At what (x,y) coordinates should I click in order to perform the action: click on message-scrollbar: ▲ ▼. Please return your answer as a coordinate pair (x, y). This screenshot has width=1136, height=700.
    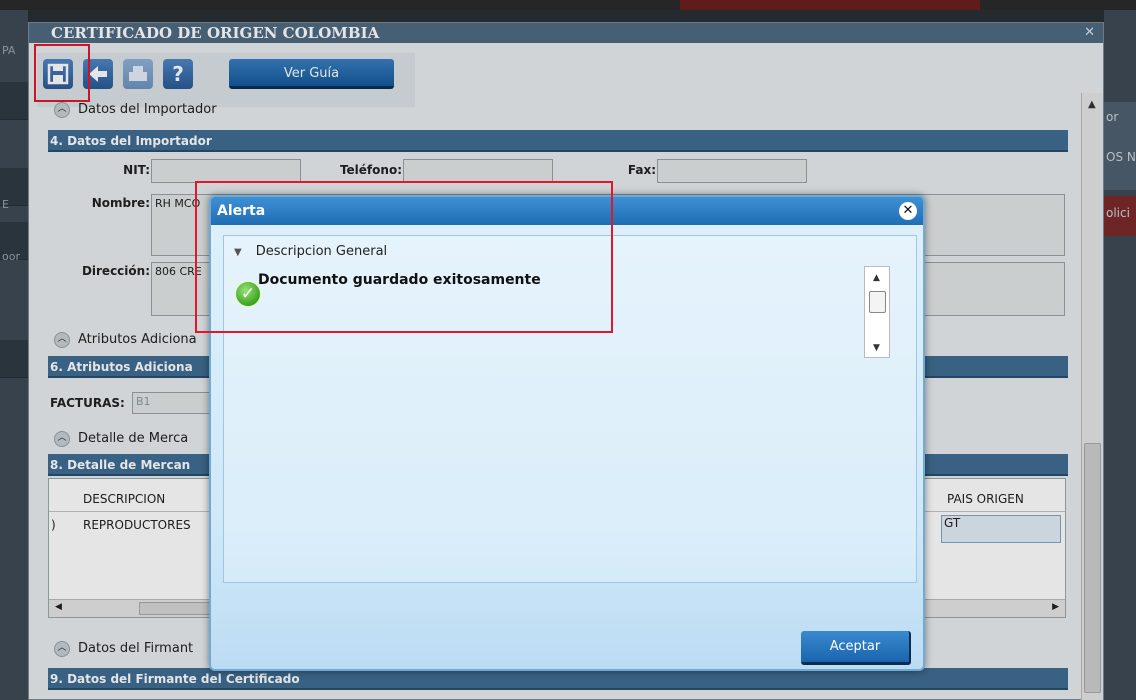
    Looking at the image, I should click on (877, 312).